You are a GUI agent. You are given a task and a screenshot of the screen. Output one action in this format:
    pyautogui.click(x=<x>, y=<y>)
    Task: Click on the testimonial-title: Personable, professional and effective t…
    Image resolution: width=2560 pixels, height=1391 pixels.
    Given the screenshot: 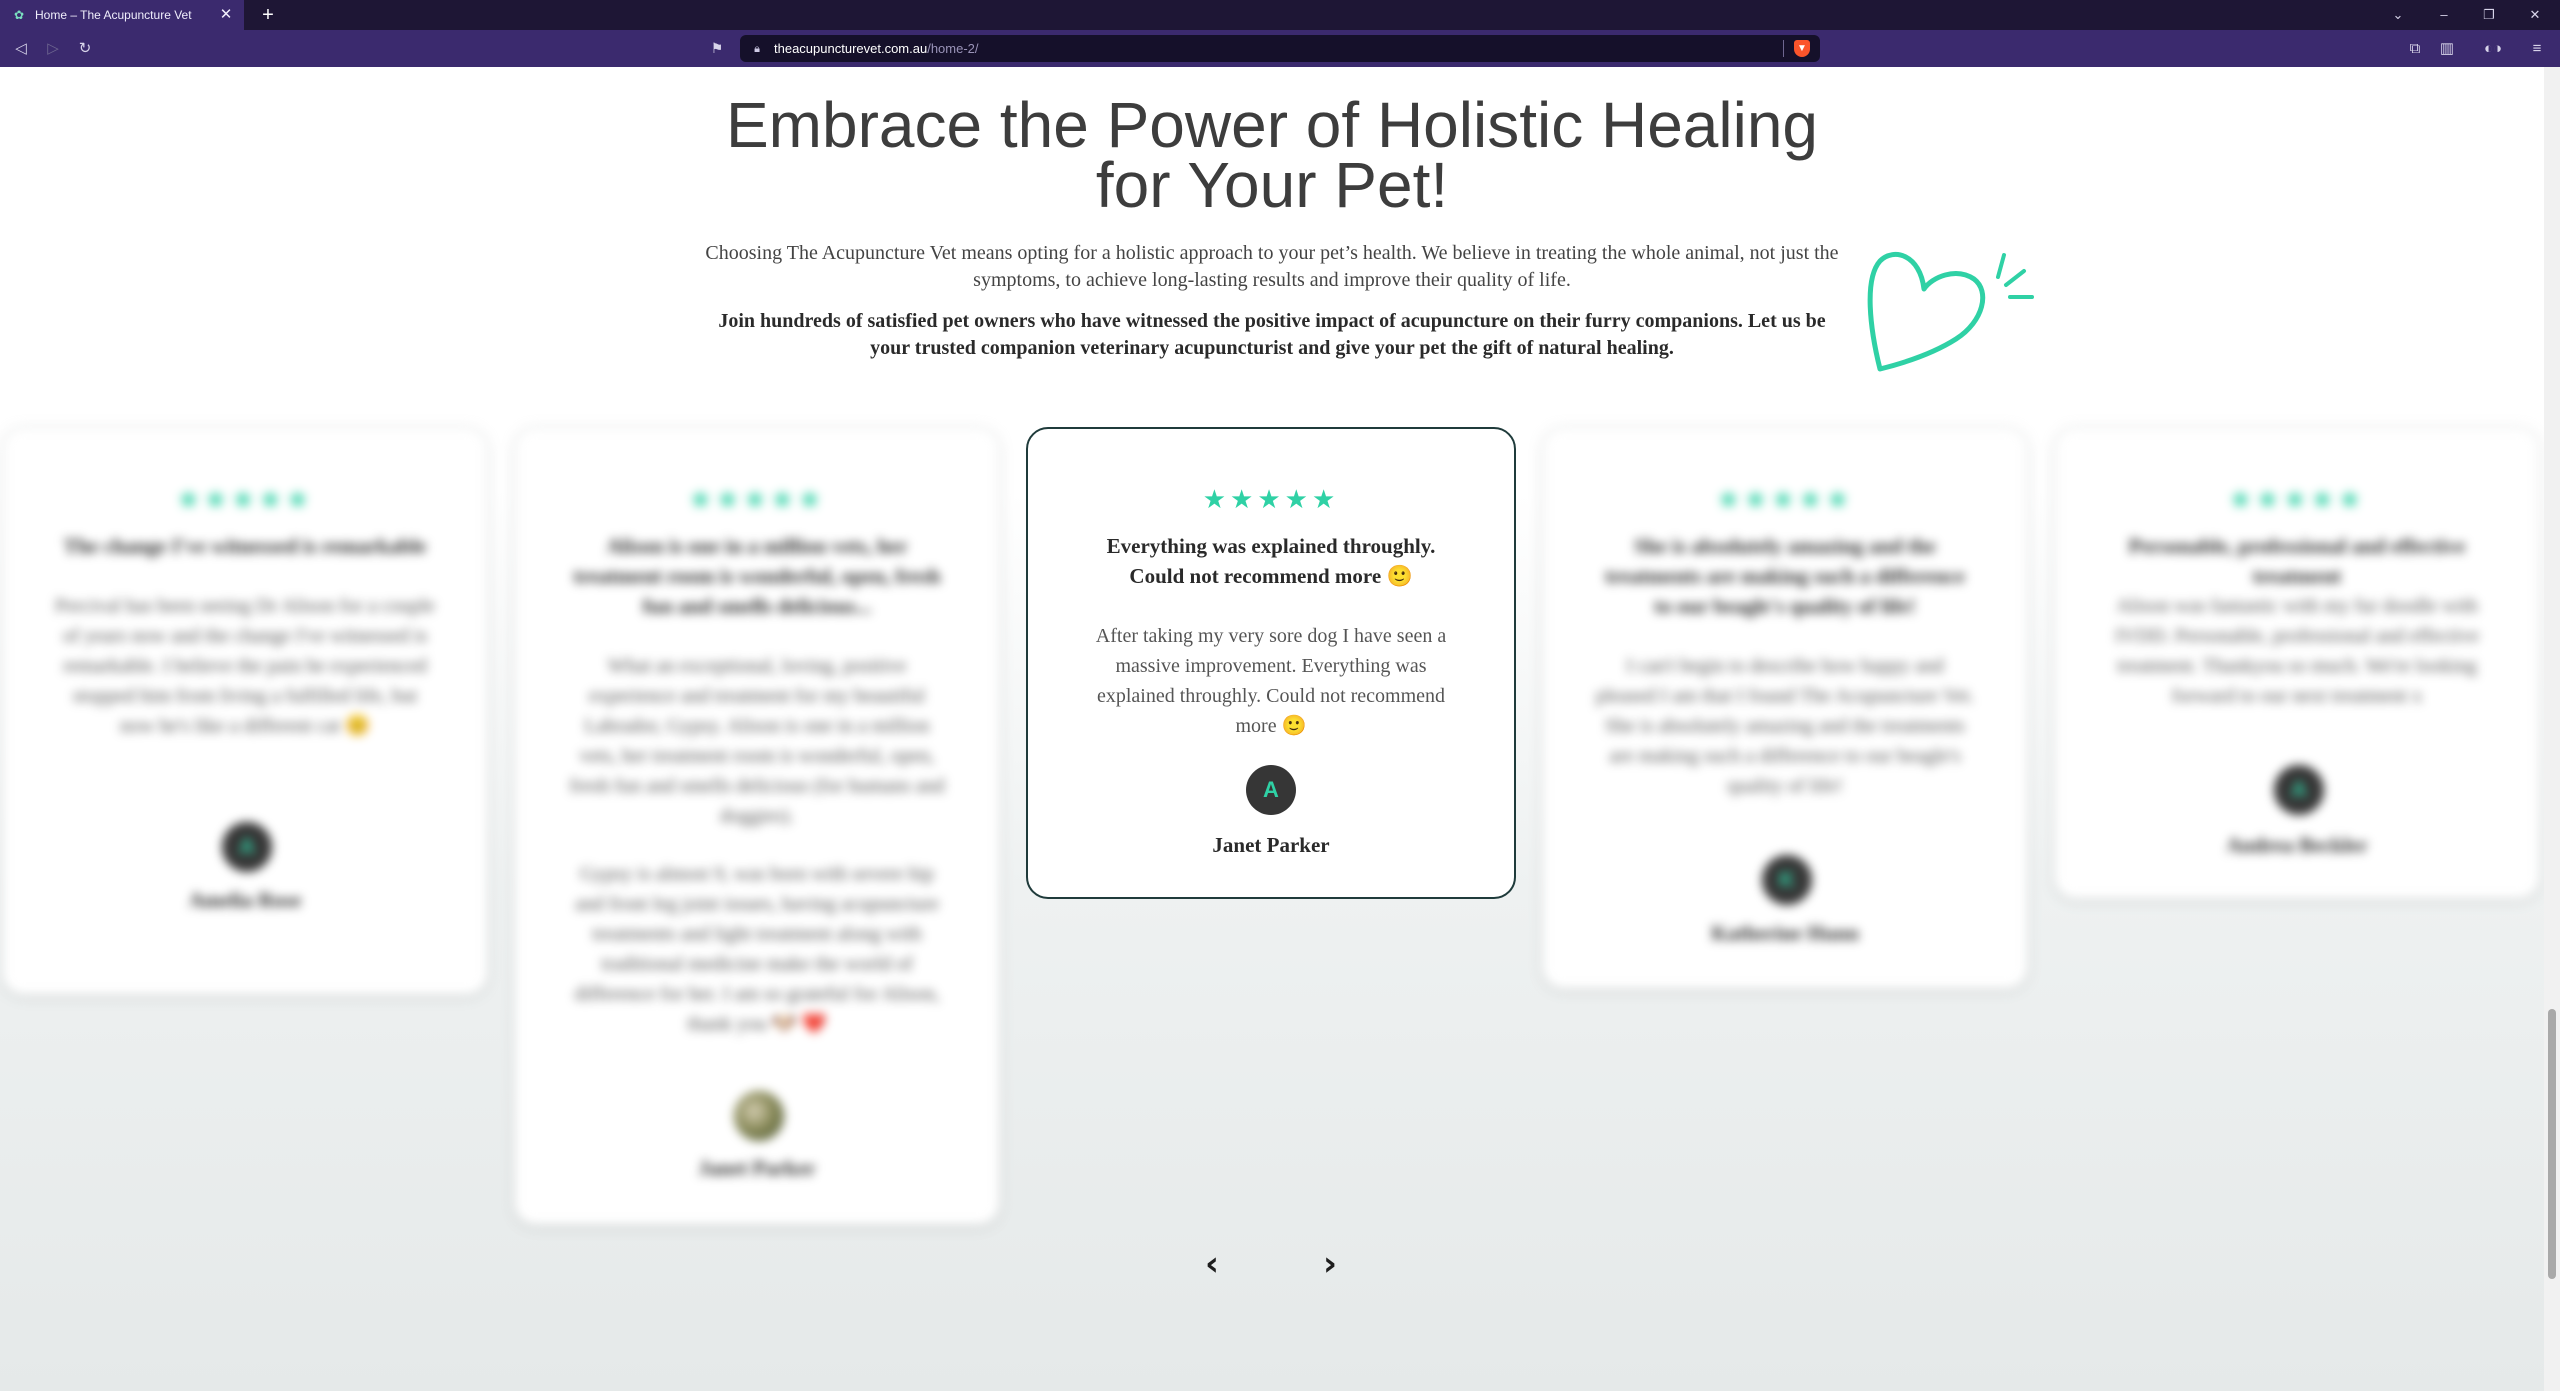 What is the action you would take?
    pyautogui.click(x=2297, y=561)
    